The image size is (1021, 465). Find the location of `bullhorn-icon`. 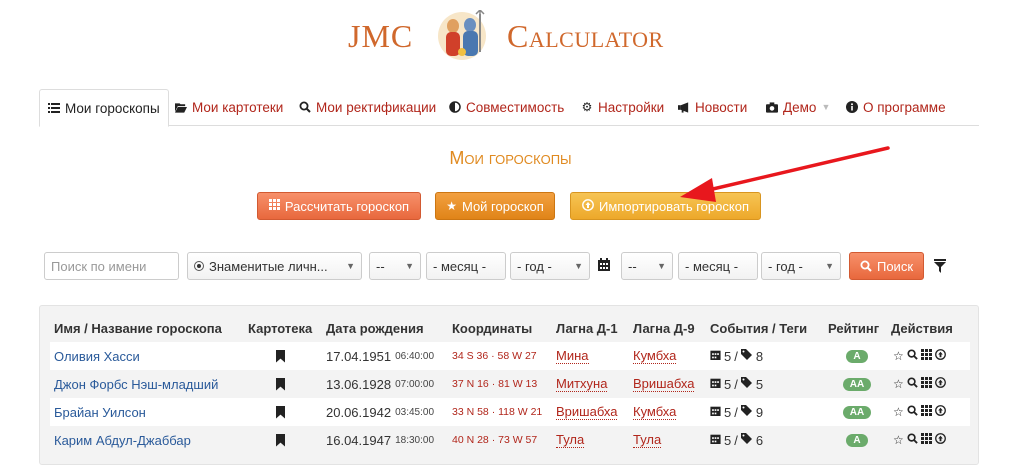

bullhorn-icon is located at coordinates (684, 107).